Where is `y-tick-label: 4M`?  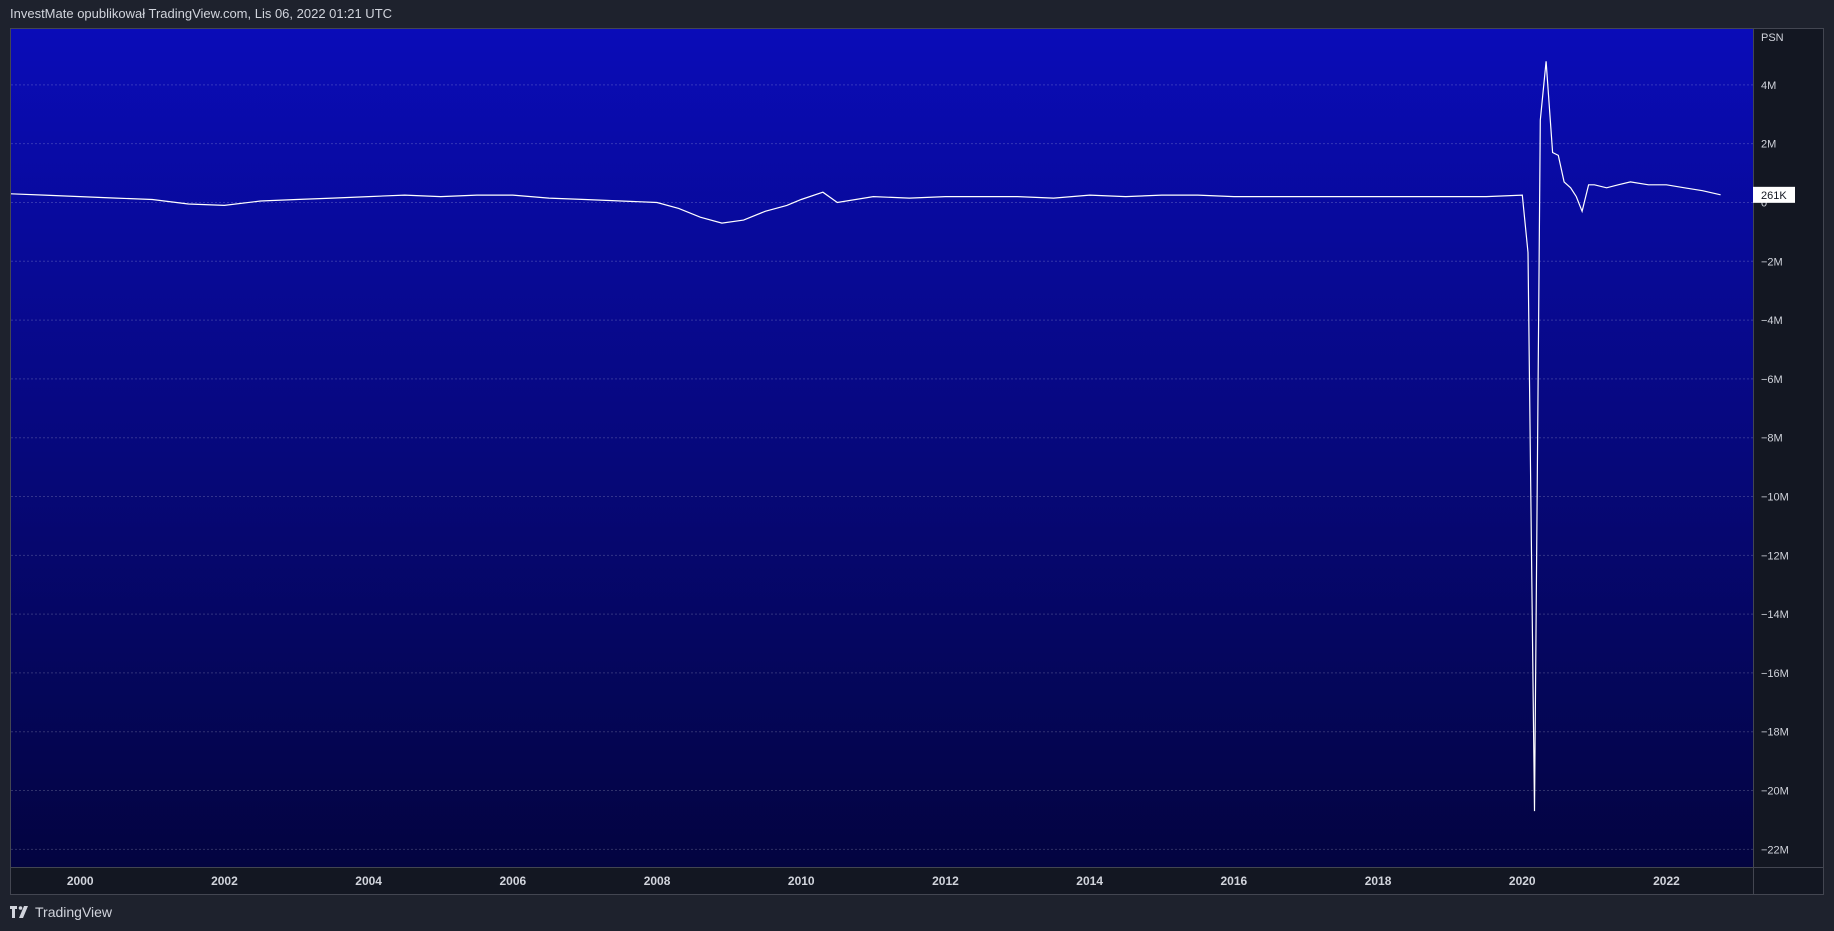
y-tick-label: 4M is located at coordinates (1768, 86).